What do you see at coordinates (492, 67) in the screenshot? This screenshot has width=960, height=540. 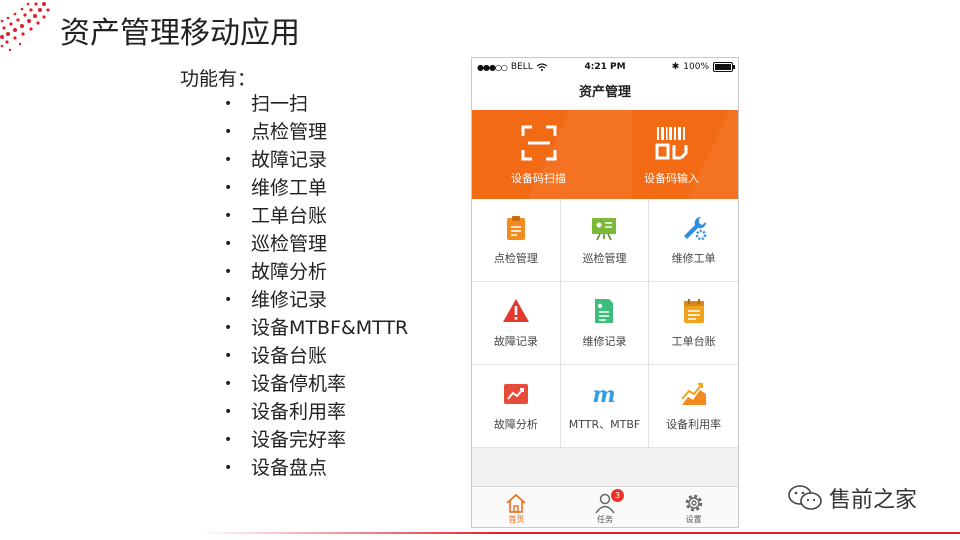 I see `signal-icon: ●●●○○` at bounding box center [492, 67].